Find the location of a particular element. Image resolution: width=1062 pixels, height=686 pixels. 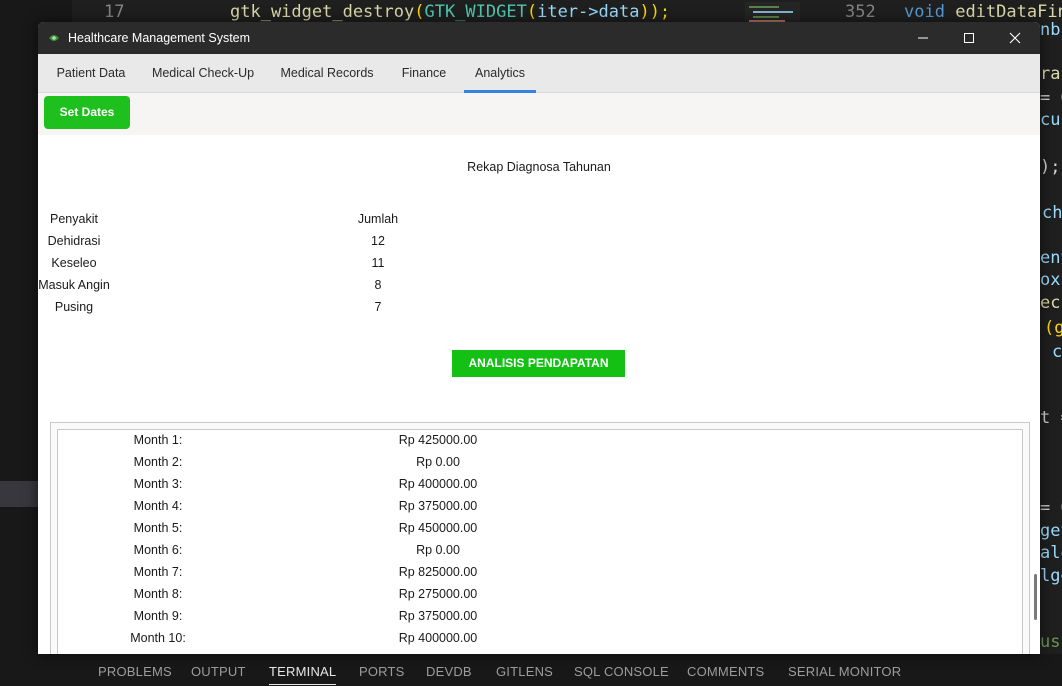

code-fragment: ch is located at coordinates (1052, 213).